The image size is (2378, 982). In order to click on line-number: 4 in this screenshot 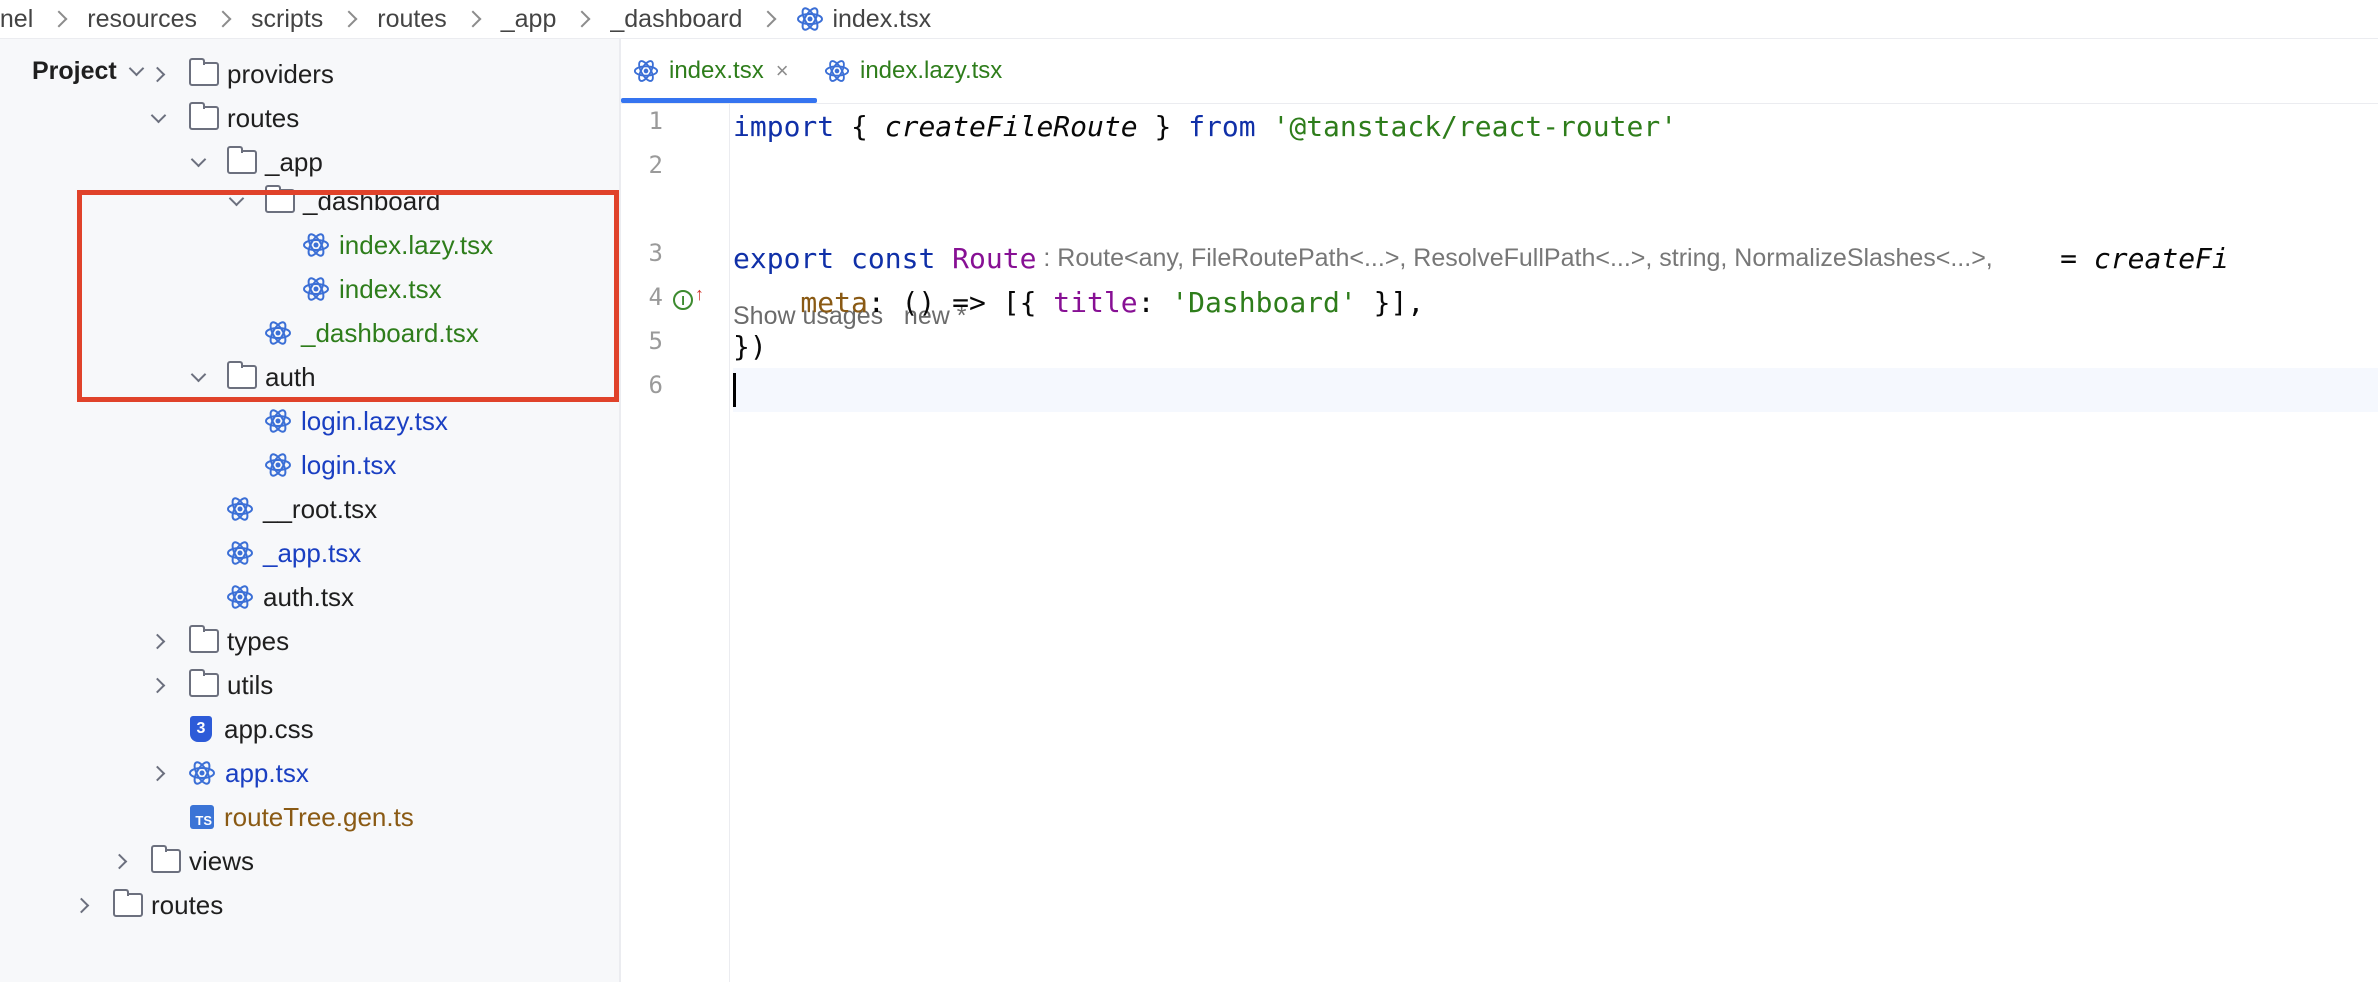, I will do `click(655, 297)`.